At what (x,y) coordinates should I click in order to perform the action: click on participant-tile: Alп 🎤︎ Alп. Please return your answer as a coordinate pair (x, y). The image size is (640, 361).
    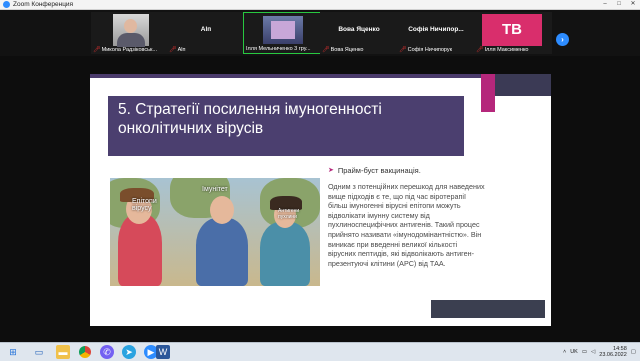
    Looking at the image, I should click on (206, 33).